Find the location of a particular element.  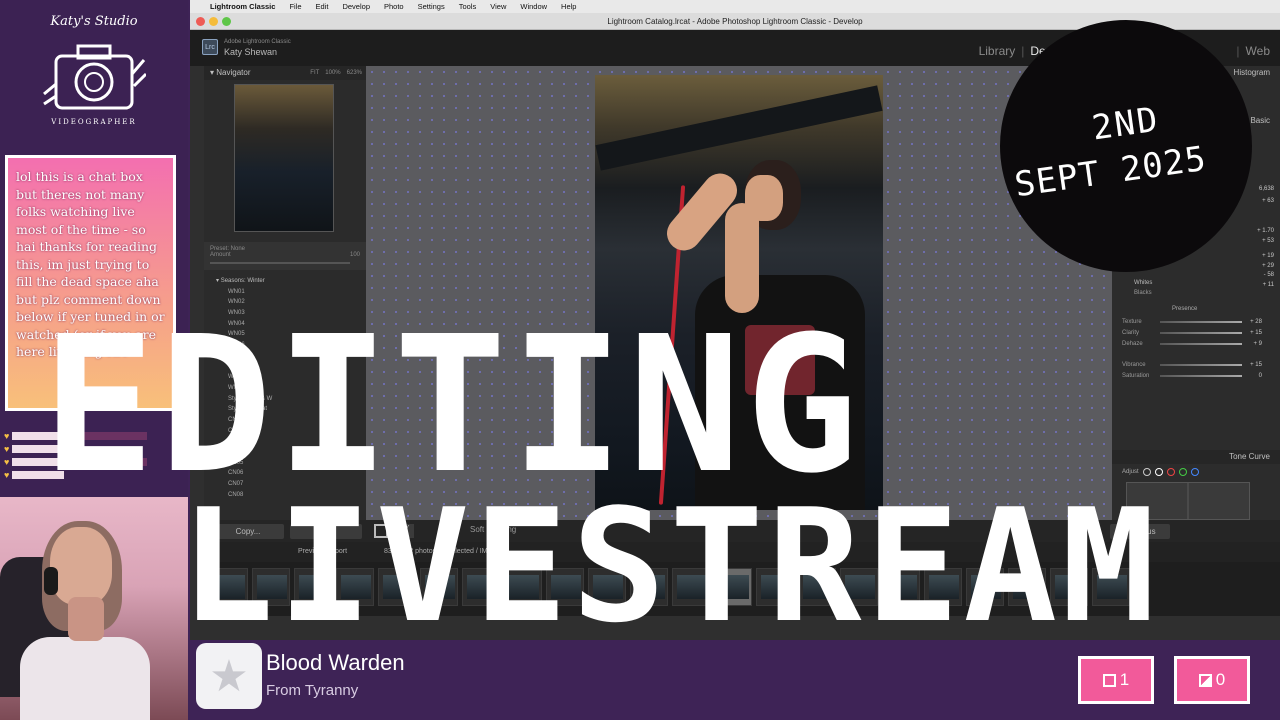

histogram-label: Histogram is located at coordinates (1252, 72).